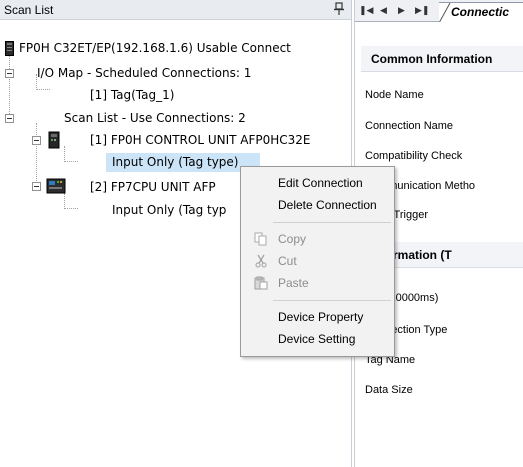  What do you see at coordinates (317, 317) in the screenshot?
I see `menu-device-property: Device Property` at bounding box center [317, 317].